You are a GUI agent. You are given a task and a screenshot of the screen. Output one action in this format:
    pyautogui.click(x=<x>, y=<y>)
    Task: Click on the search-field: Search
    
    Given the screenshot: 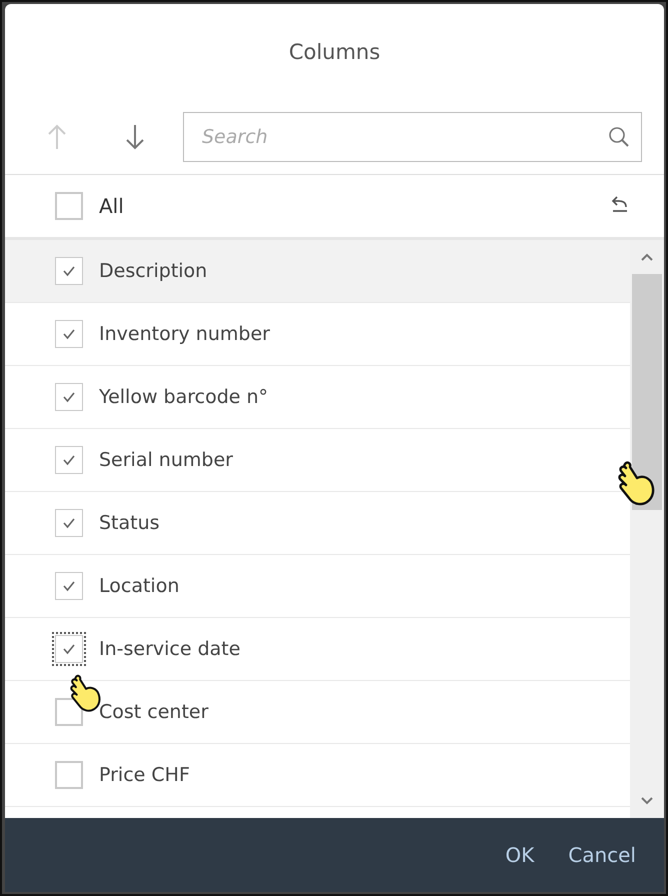 What is the action you would take?
    pyautogui.click(x=412, y=137)
    